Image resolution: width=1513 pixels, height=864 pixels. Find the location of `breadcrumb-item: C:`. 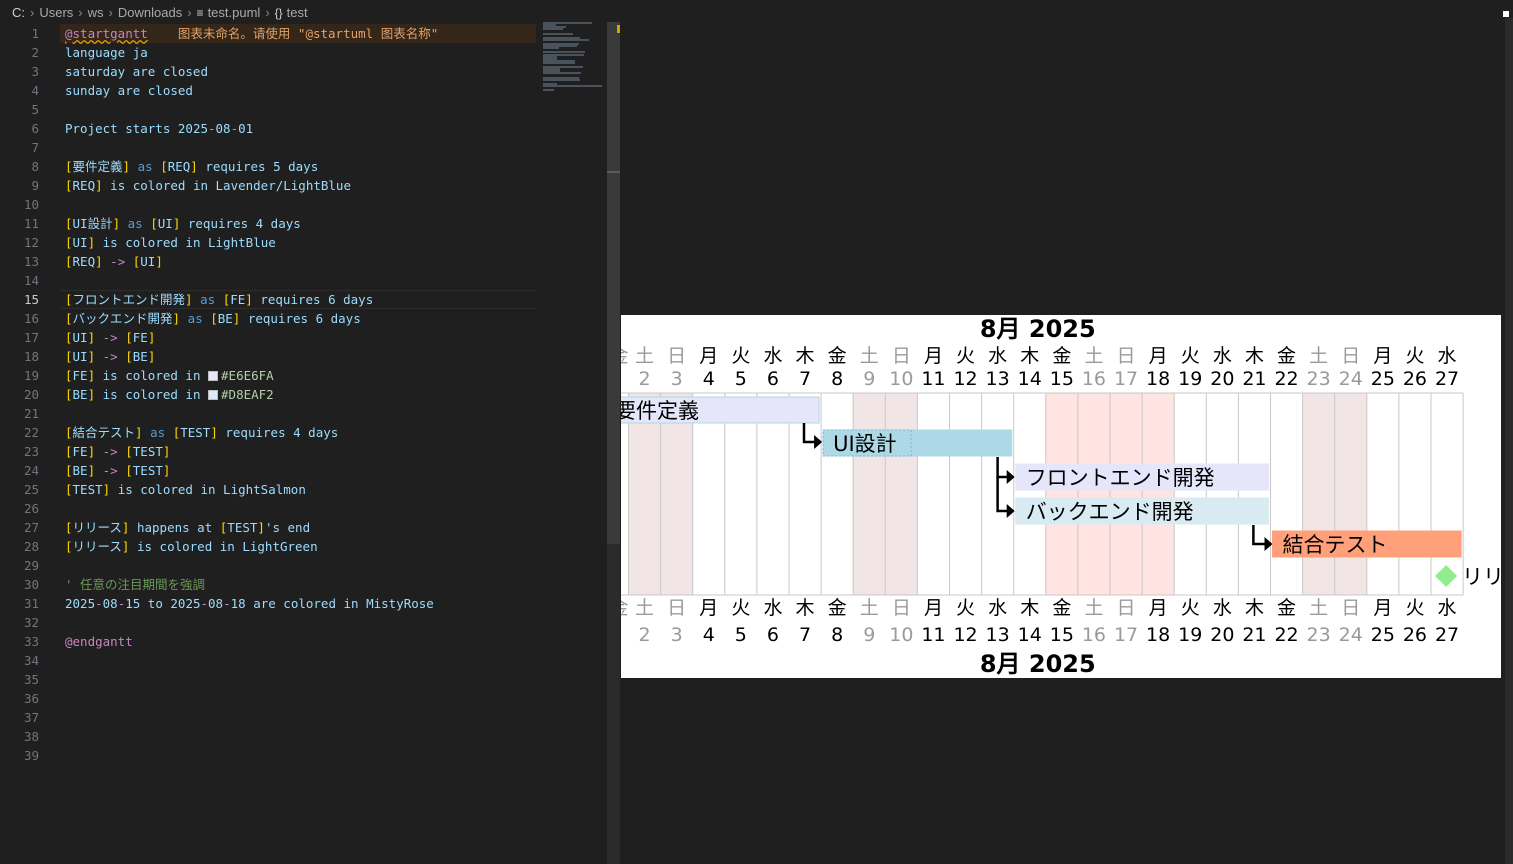

breadcrumb-item: C: is located at coordinates (18, 12).